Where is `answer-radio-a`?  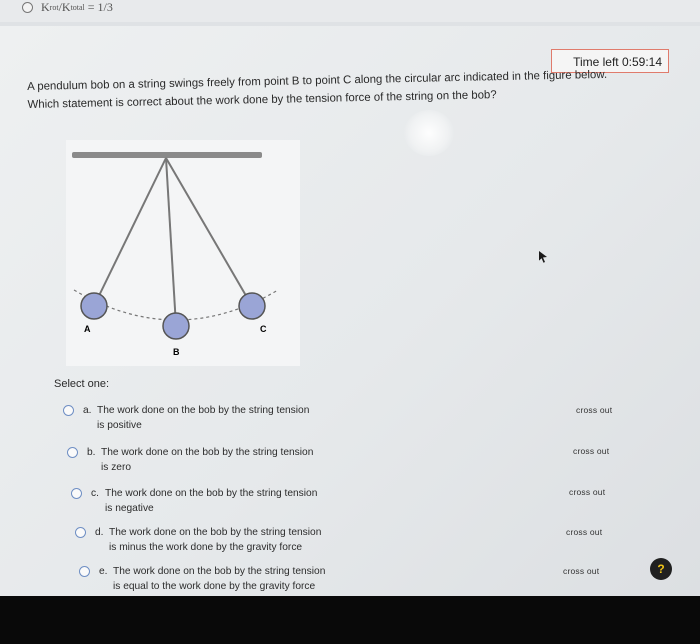 answer-radio-a is located at coordinates (68, 410).